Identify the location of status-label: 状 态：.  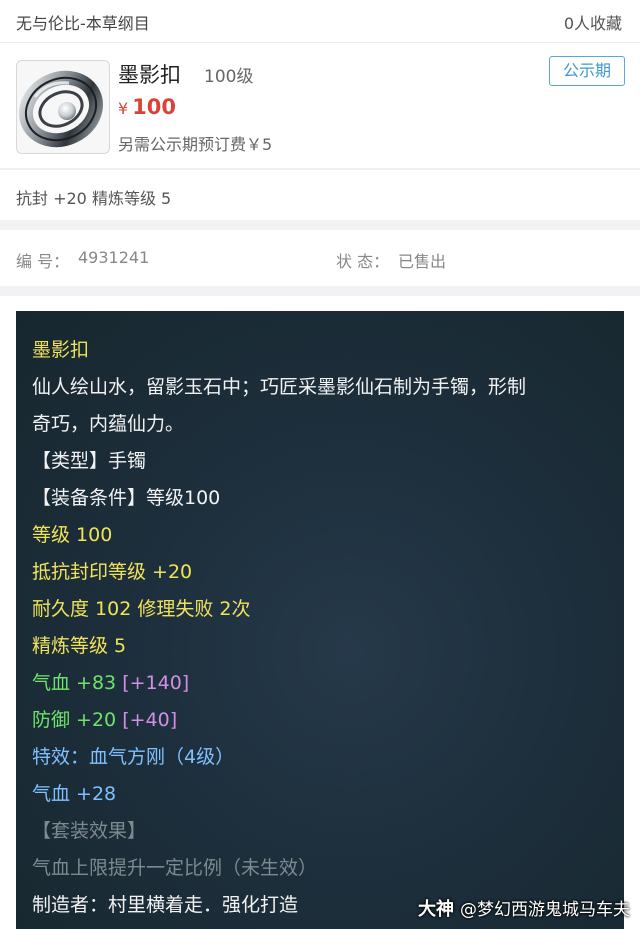
(363, 261).